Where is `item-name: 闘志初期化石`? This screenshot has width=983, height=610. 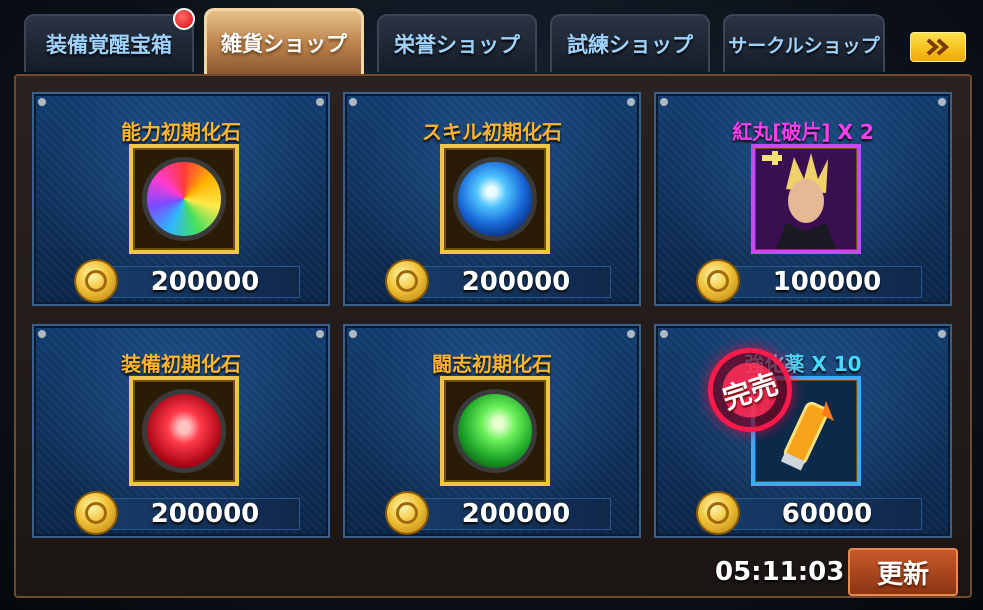
item-name: 闘志初期化石 is located at coordinates (492, 364).